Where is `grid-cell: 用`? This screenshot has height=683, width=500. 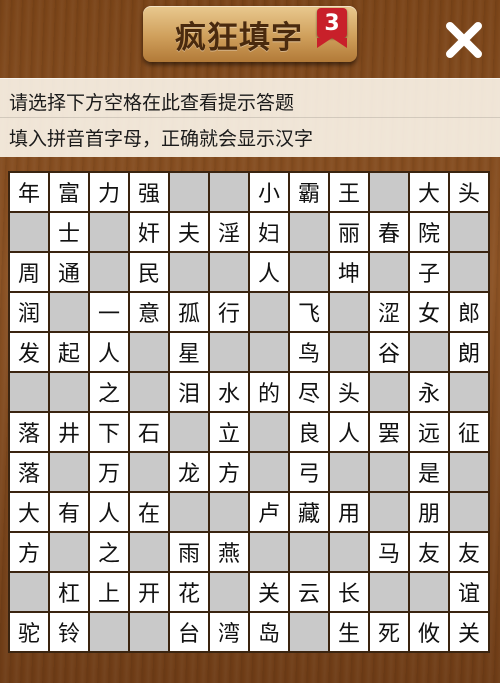 grid-cell: 用 is located at coordinates (349, 512).